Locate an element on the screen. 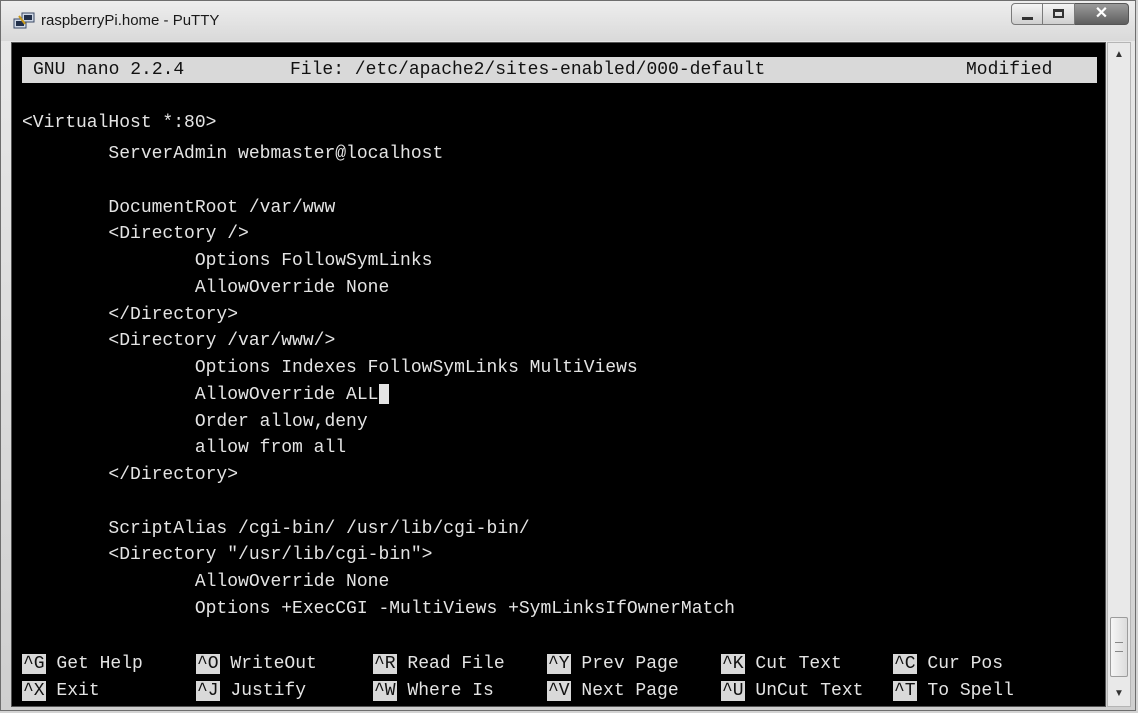 This screenshot has height=713, width=1138. shortcut-where-is: ^W Where Is is located at coordinates (433, 691).